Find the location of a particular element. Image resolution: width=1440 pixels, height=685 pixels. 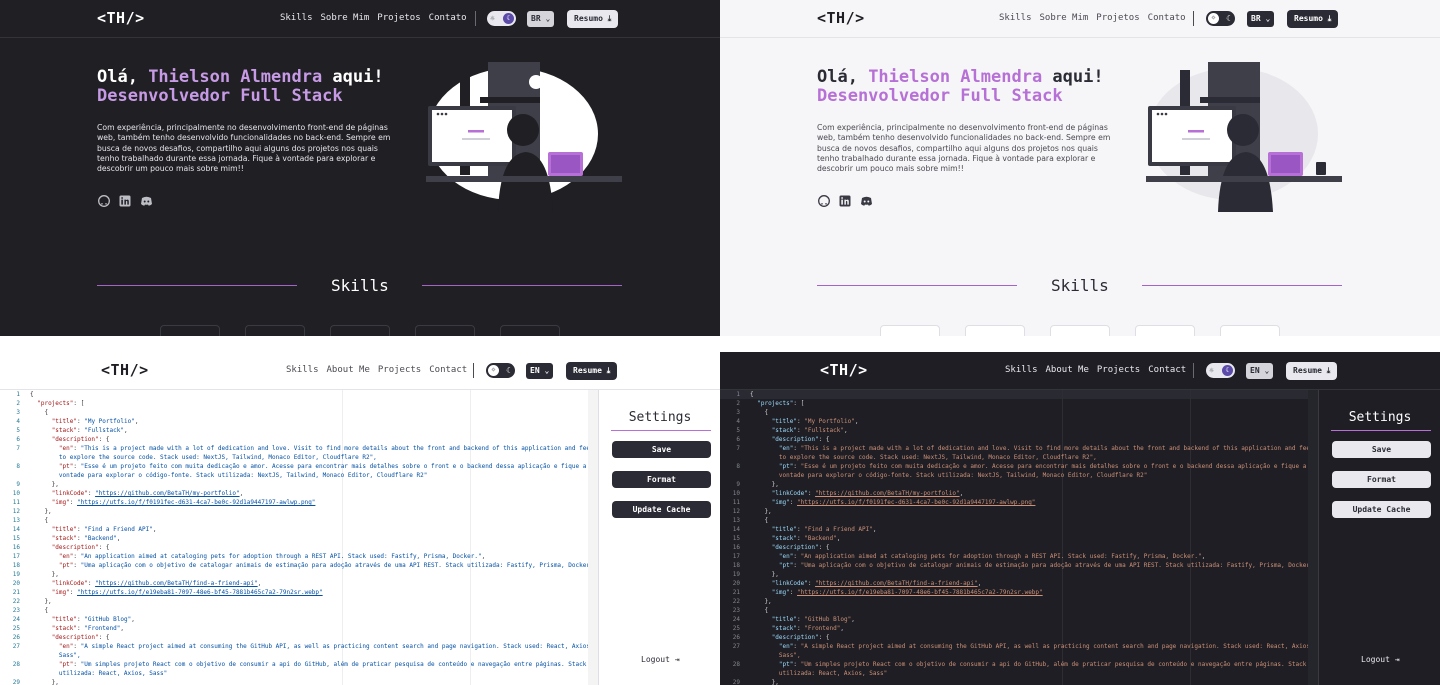

line-number: 13 is located at coordinates (736, 520).